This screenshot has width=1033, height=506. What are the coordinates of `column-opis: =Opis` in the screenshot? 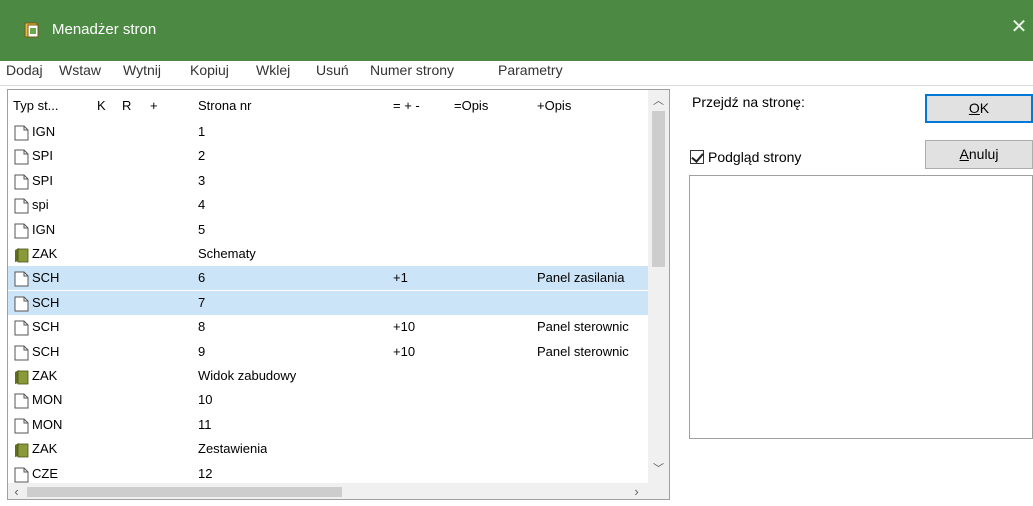 It's located at (471, 105).